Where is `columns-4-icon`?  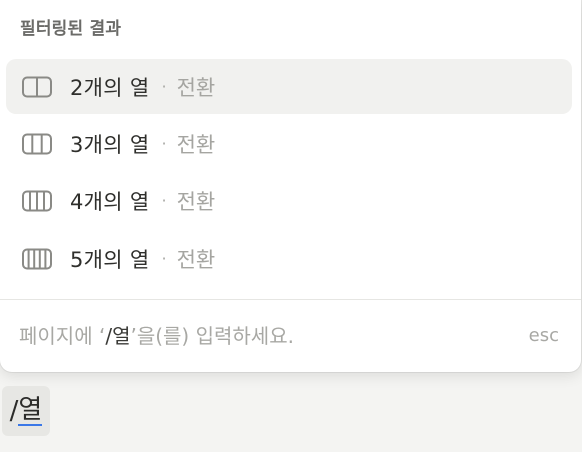
columns-4-icon is located at coordinates (37, 200).